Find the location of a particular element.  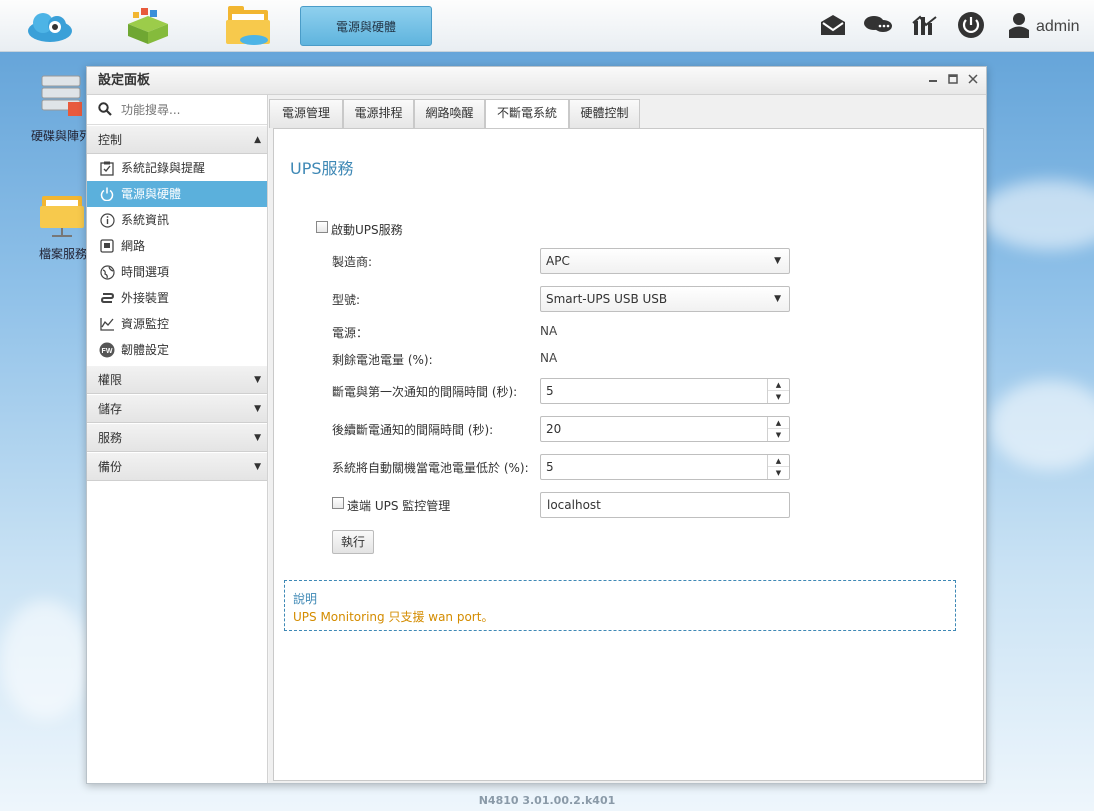

sidebar-item-logs: 系統記錄與提醒 is located at coordinates (177, 168).